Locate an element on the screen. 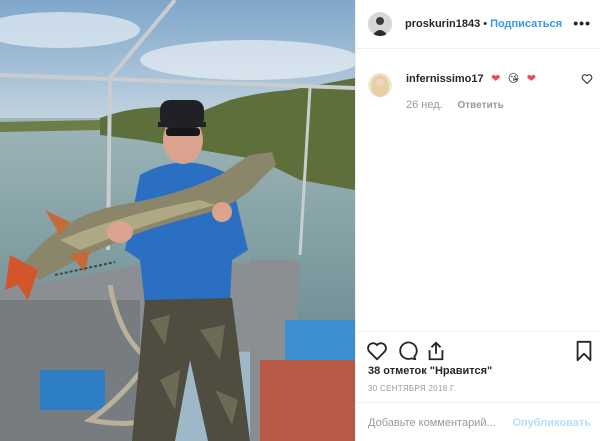 This screenshot has width=600, height=441. comment-composer: Добавьте комментарий... Опубликовать is located at coordinates (478, 421).